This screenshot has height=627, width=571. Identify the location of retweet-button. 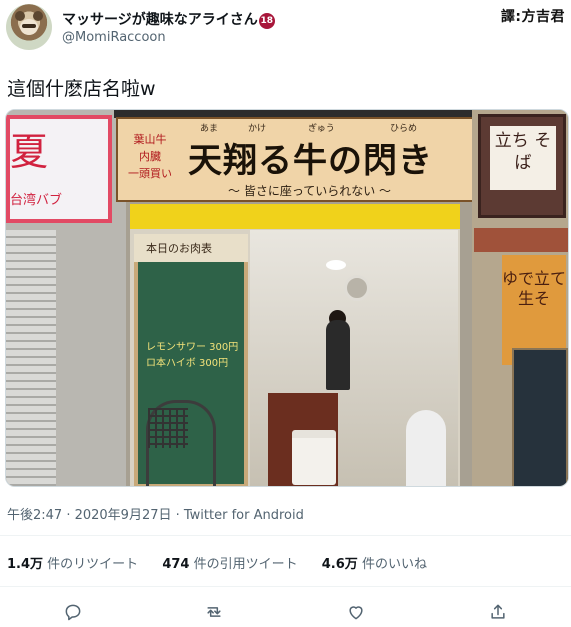
(214, 612).